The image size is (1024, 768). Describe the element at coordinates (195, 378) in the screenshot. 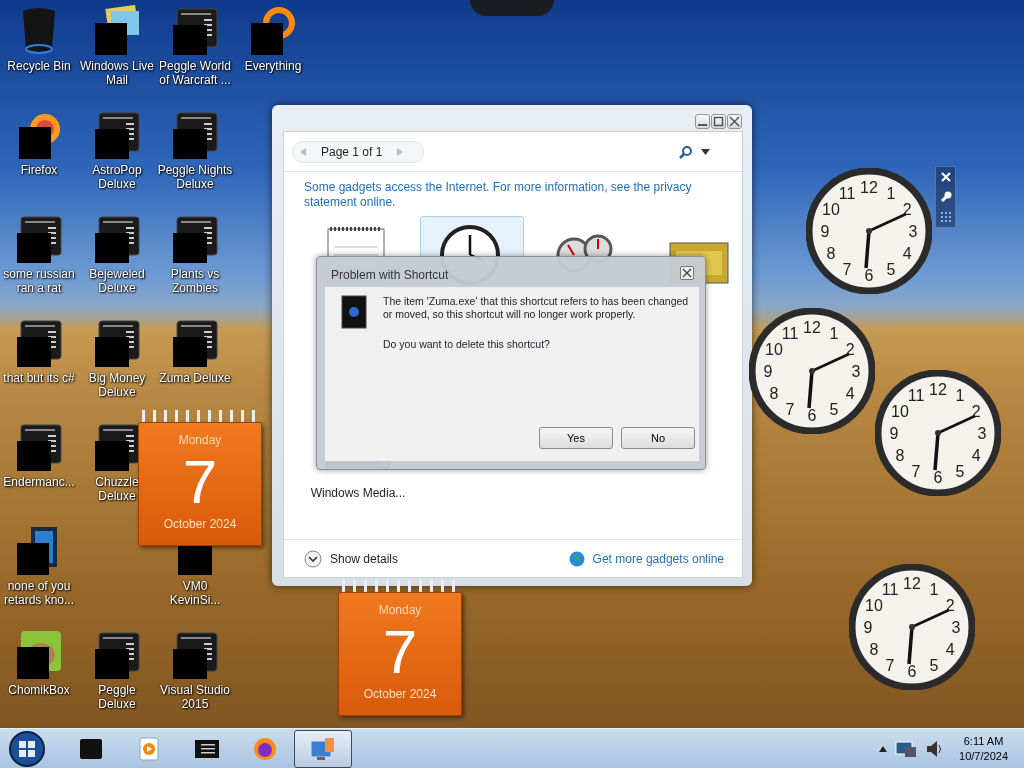

I see `icon-label: Zuma Deluxe` at that location.